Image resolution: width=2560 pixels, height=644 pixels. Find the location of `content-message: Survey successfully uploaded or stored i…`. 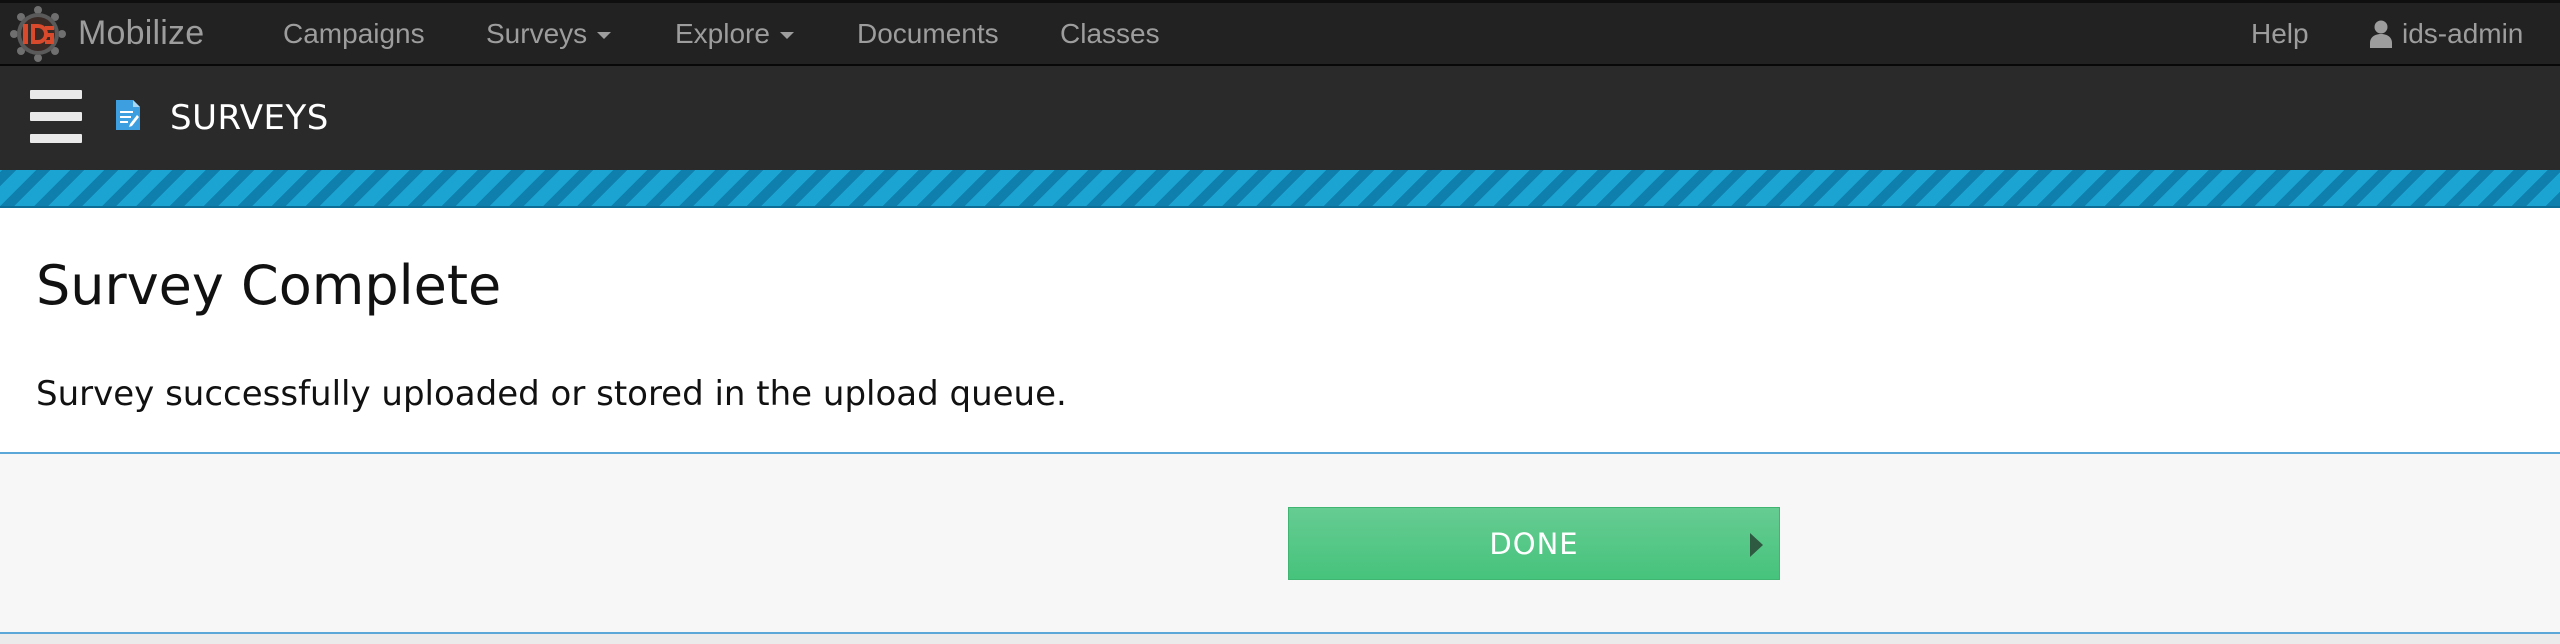

content-message: Survey successfully uploaded or stored i… is located at coordinates (551, 394).